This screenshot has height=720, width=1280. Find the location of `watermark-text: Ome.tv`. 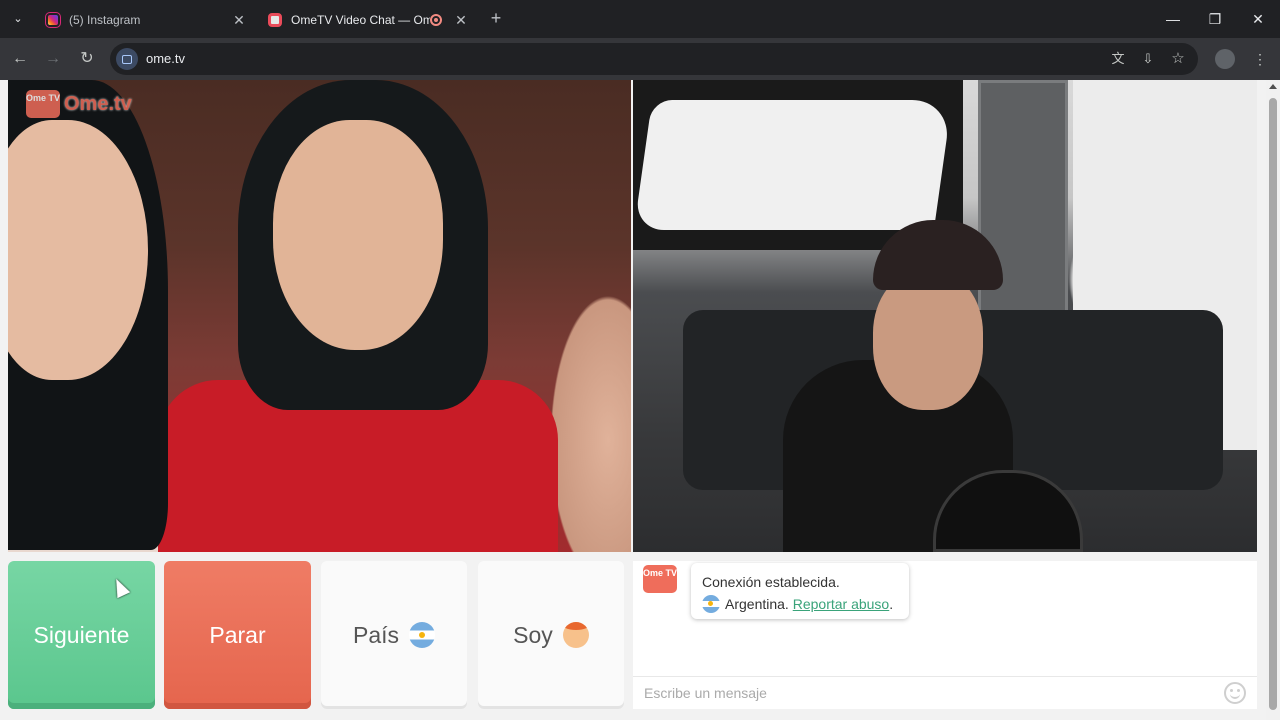

watermark-text: Ome.tv is located at coordinates (98, 103).